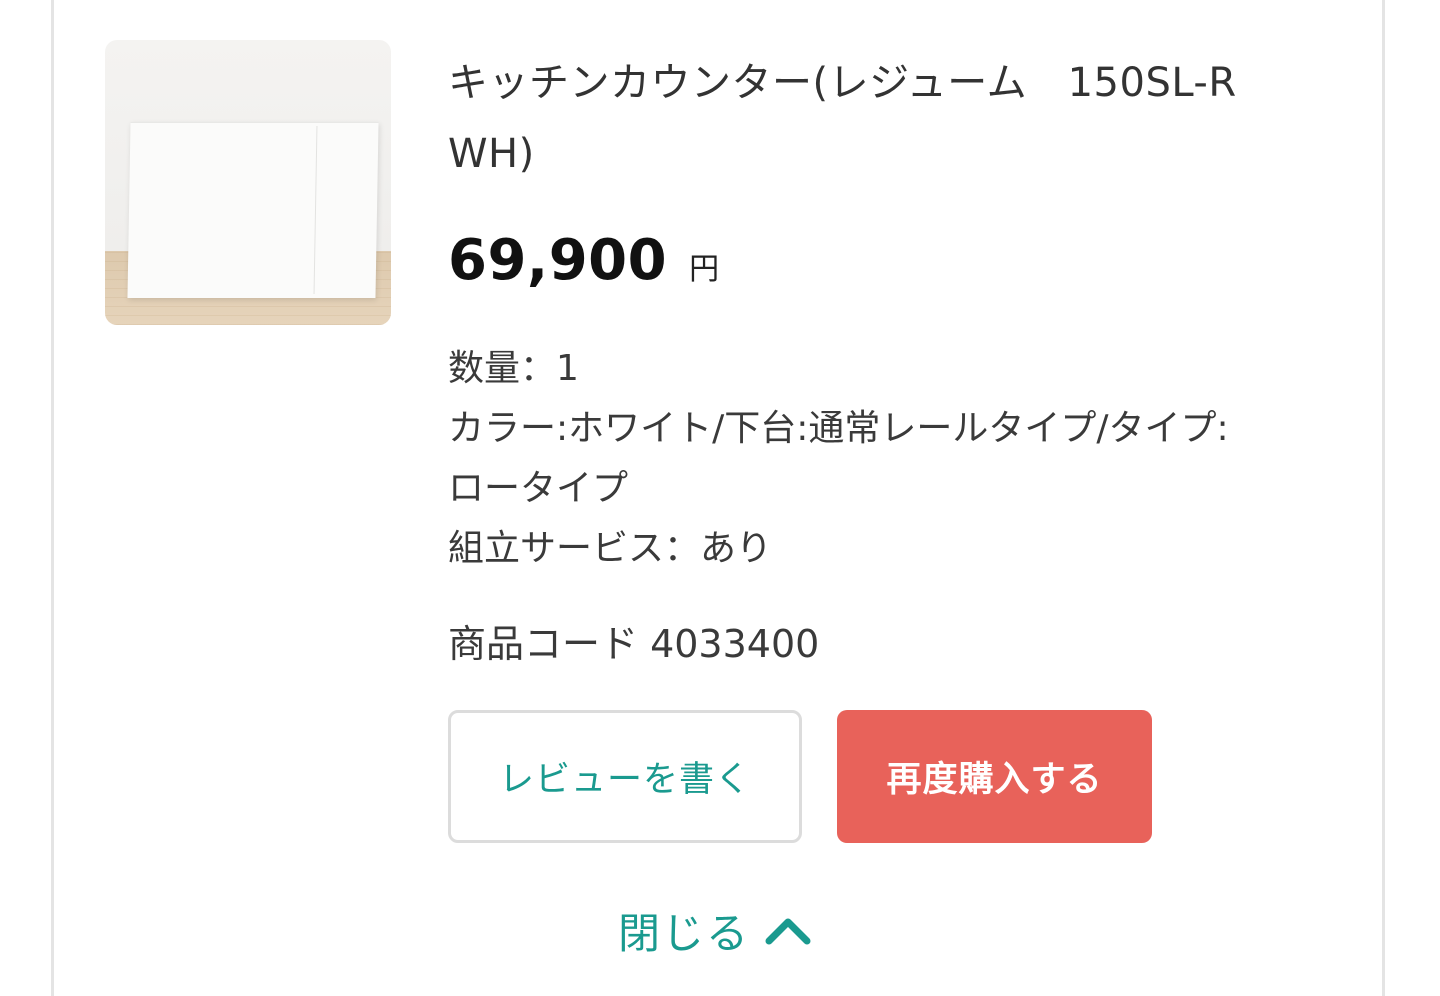 This screenshot has width=1440, height=996. What do you see at coordinates (994, 776) in the screenshot?
I see `rebuy-button: 再度購入する` at bounding box center [994, 776].